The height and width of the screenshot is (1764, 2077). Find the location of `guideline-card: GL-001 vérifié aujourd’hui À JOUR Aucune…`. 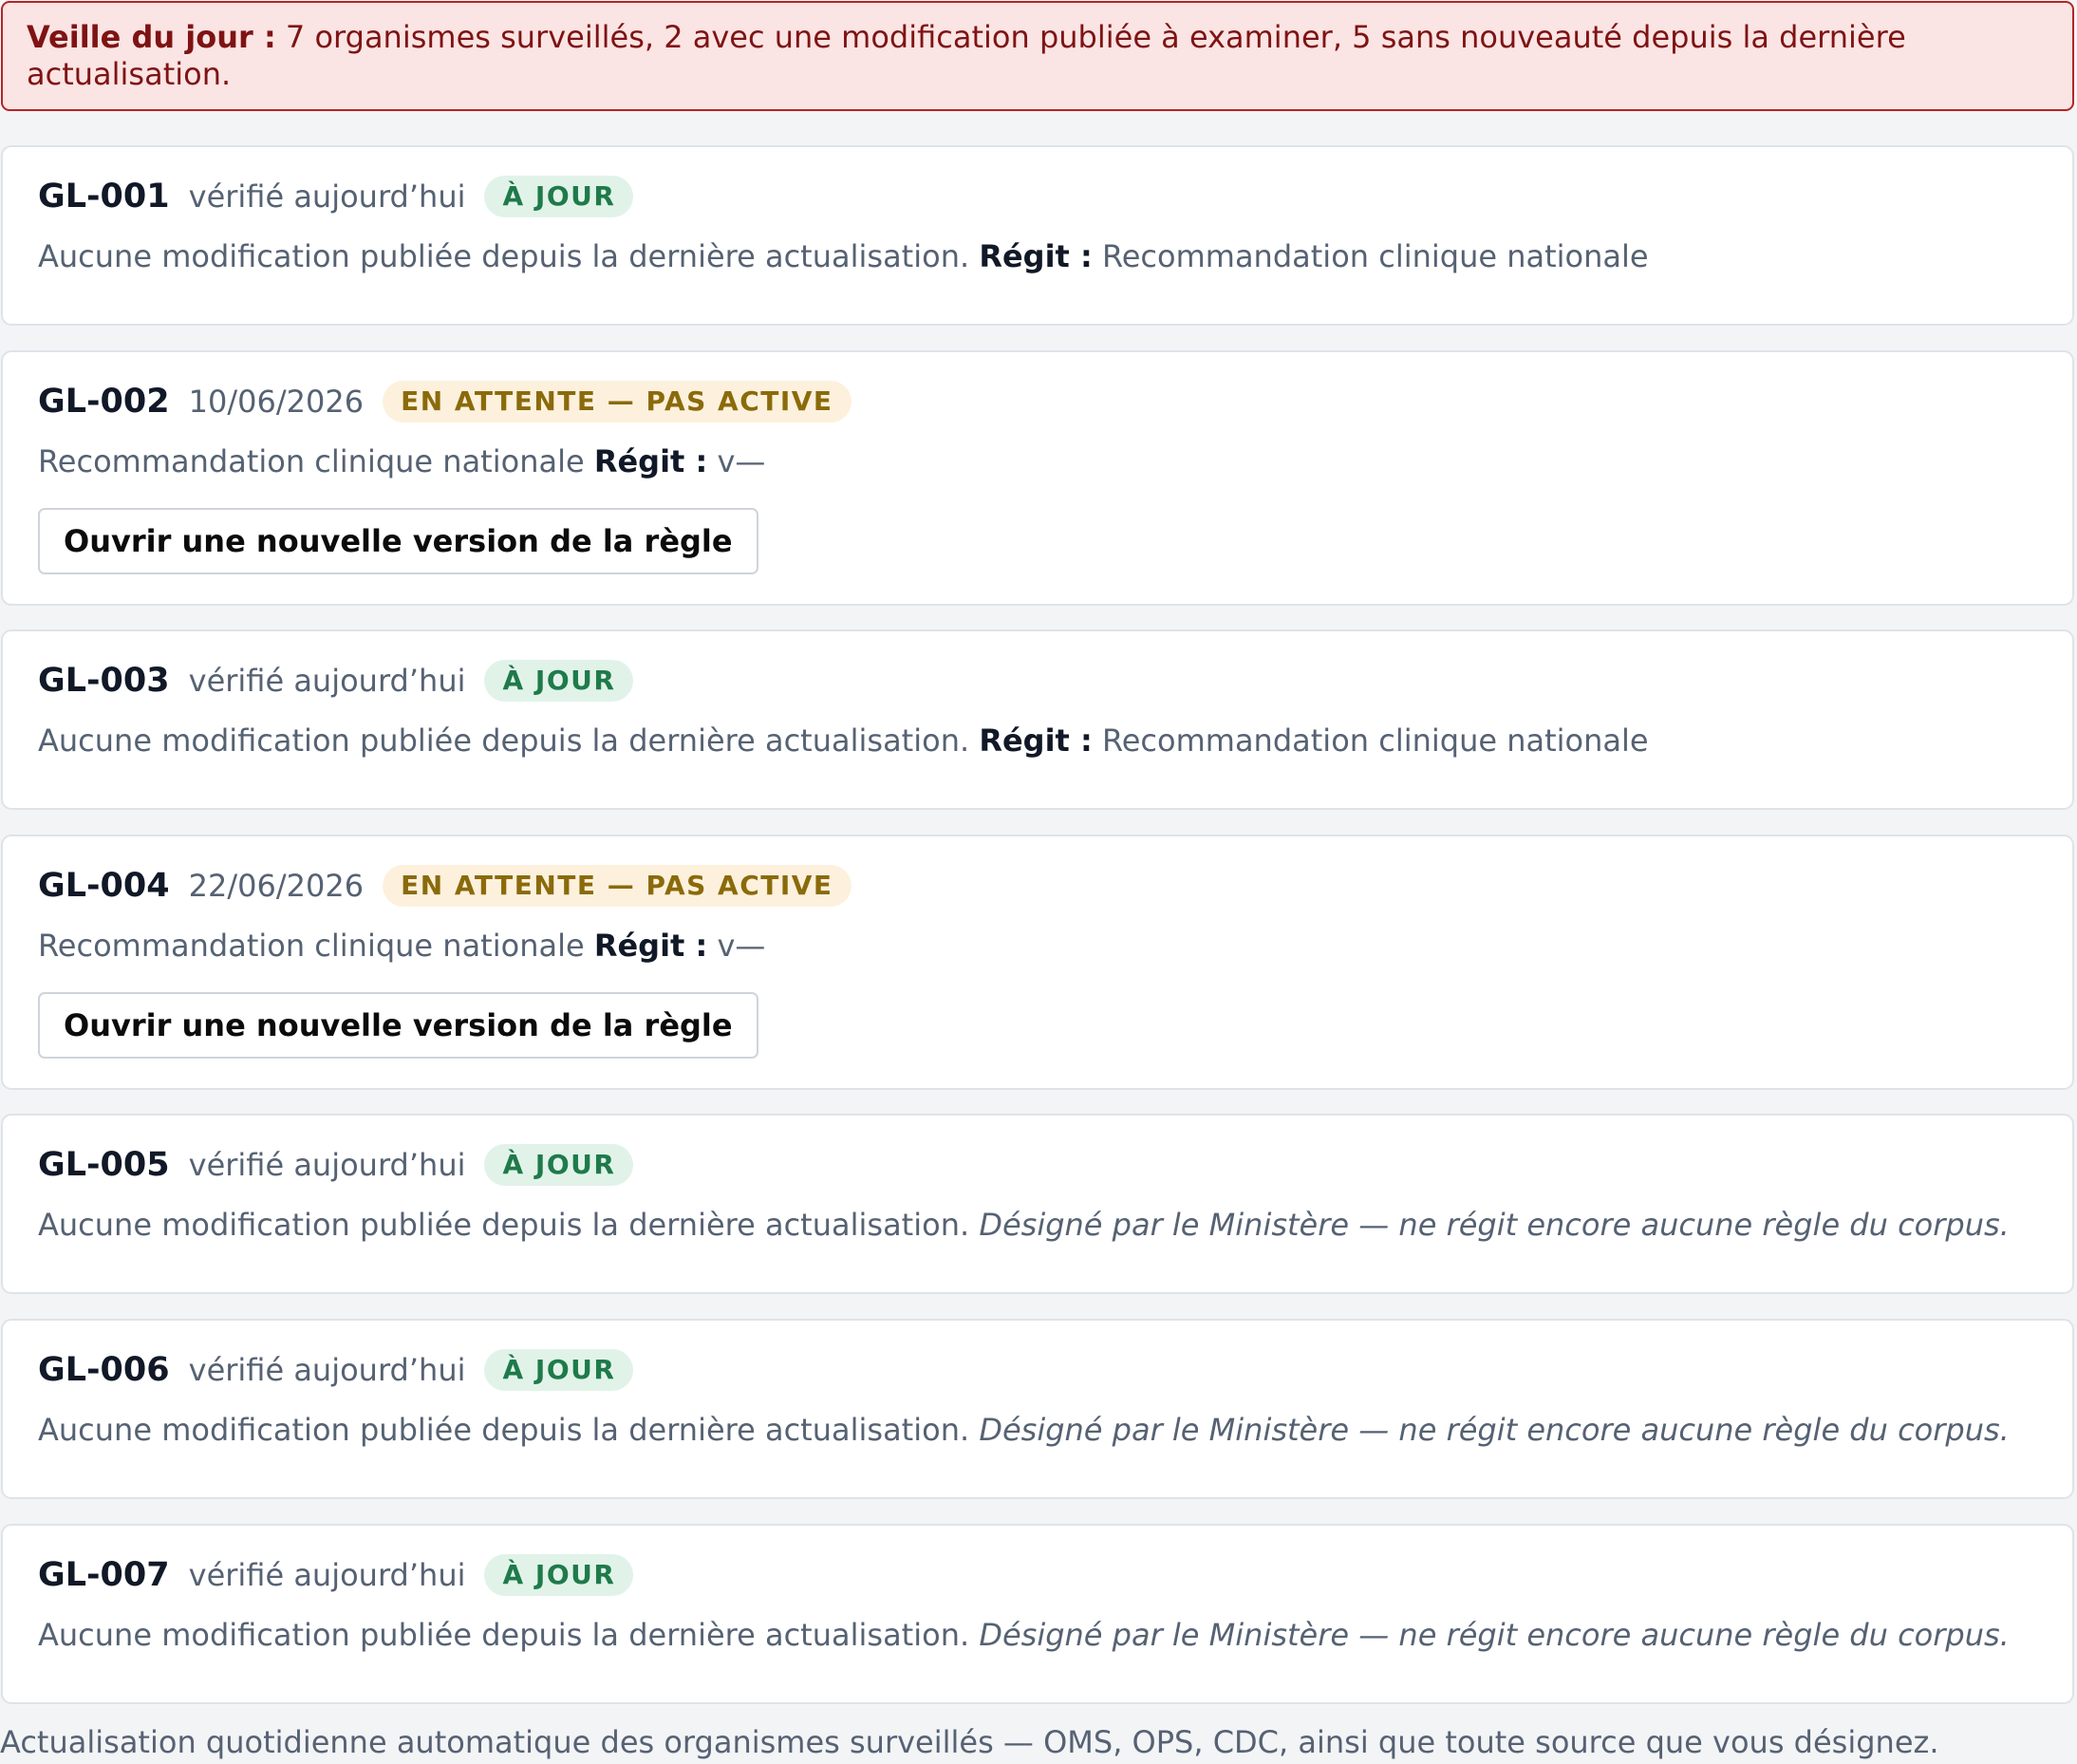

guideline-card: GL-001 vérifié aujourd’hui À JOUR Aucune… is located at coordinates (1037, 236).